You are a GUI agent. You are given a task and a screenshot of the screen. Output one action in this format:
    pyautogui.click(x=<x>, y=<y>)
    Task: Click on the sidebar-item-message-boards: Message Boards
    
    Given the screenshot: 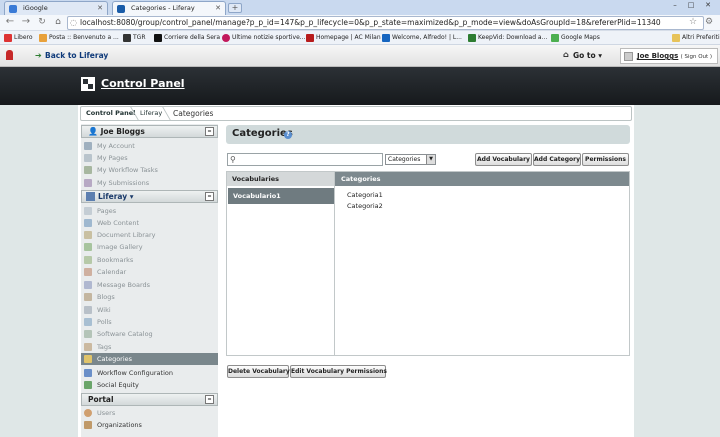 What is the action you would take?
    pyautogui.click(x=150, y=285)
    